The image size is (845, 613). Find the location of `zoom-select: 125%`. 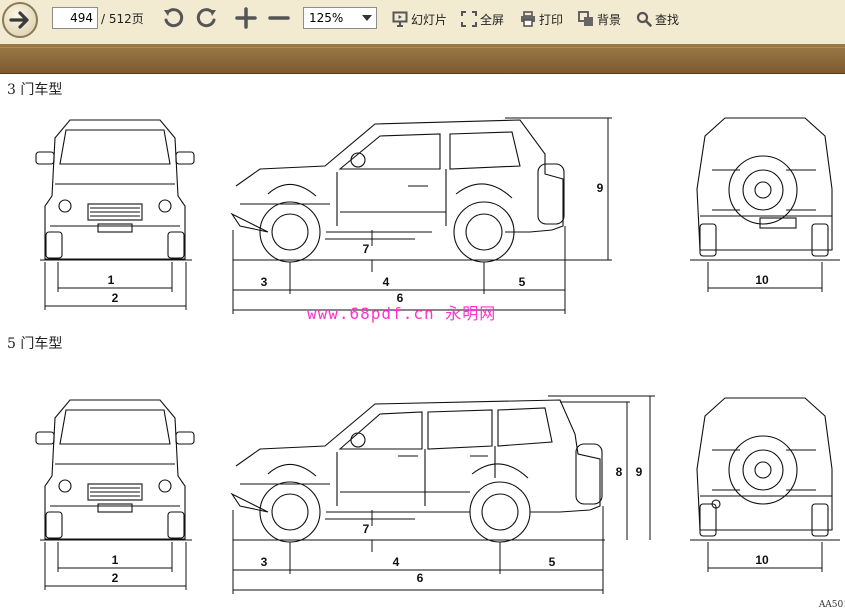

zoom-select: 125% is located at coordinates (340, 18).